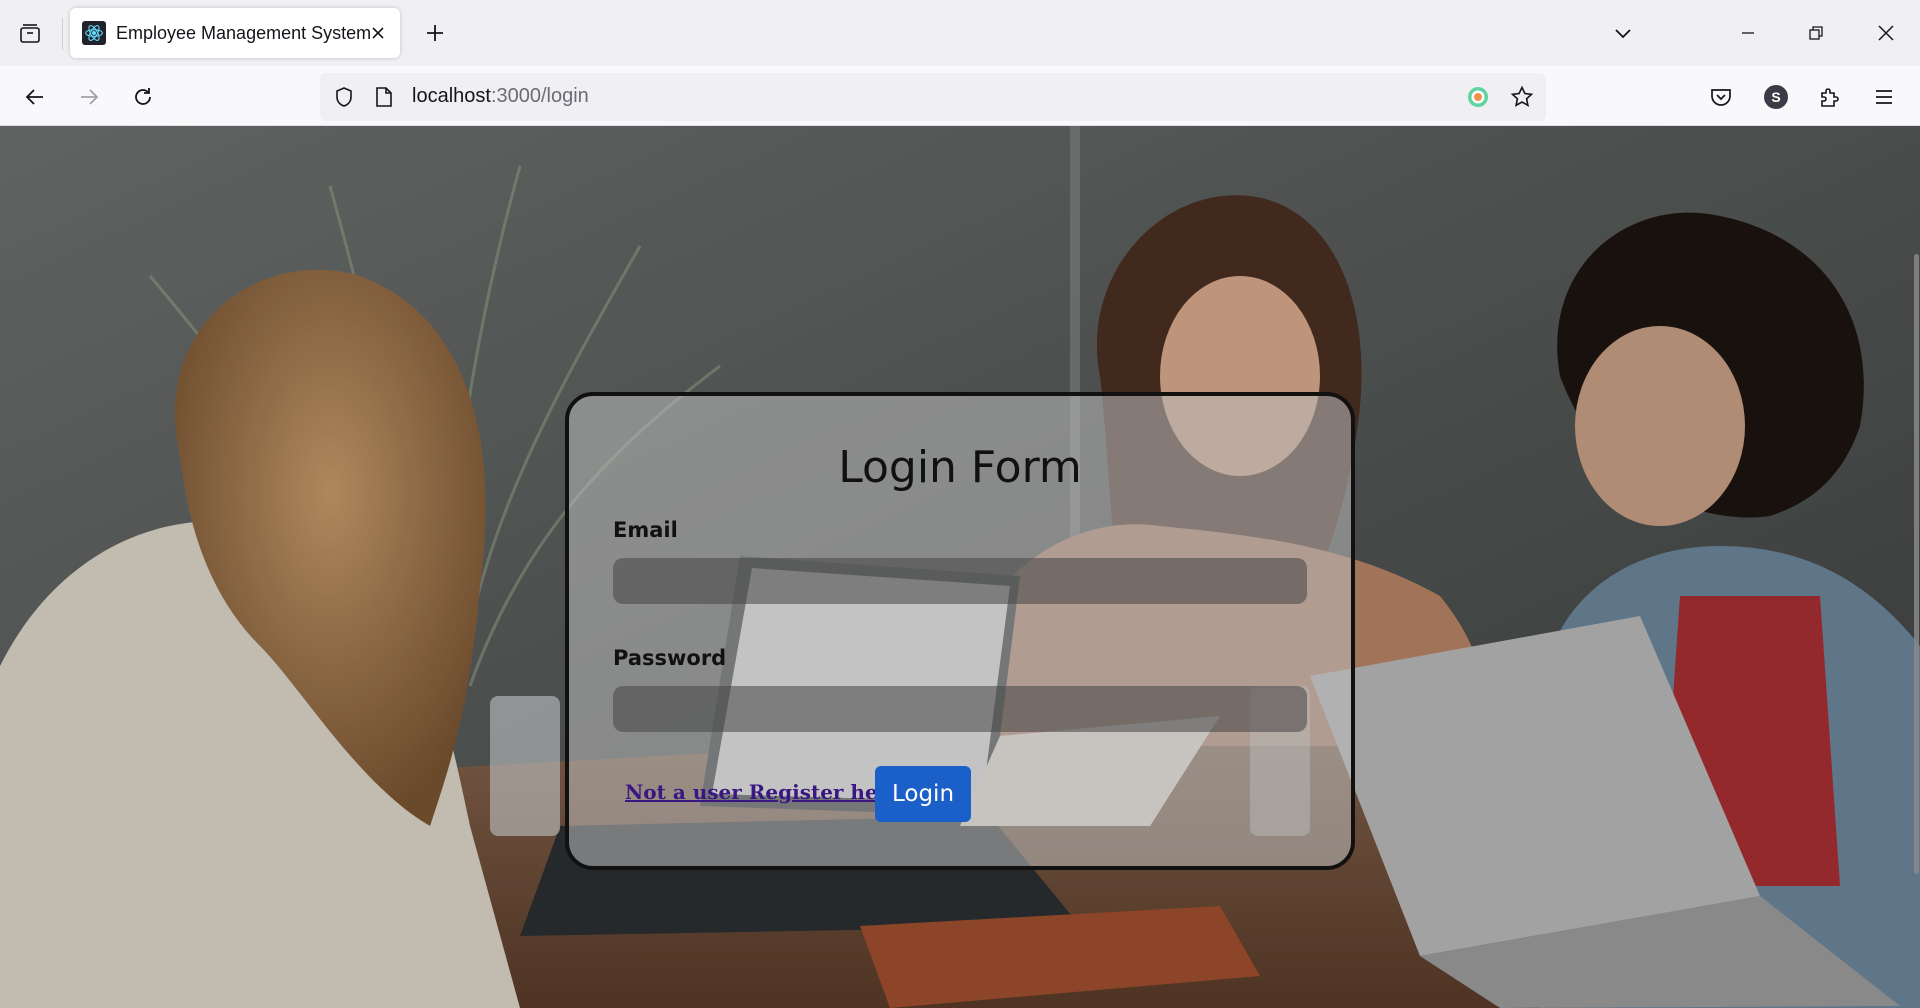  I want to click on reload-icon, so click(143, 97).